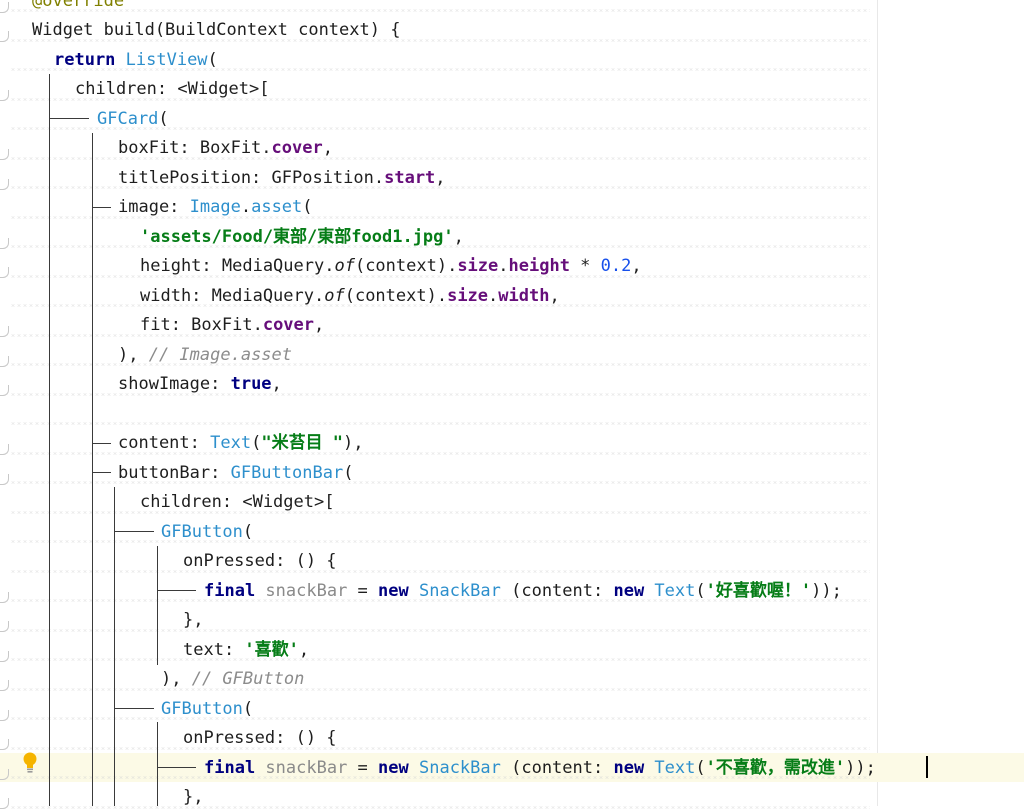  What do you see at coordinates (459, 767) in the screenshot?
I see `code-token: SnackBar` at bounding box center [459, 767].